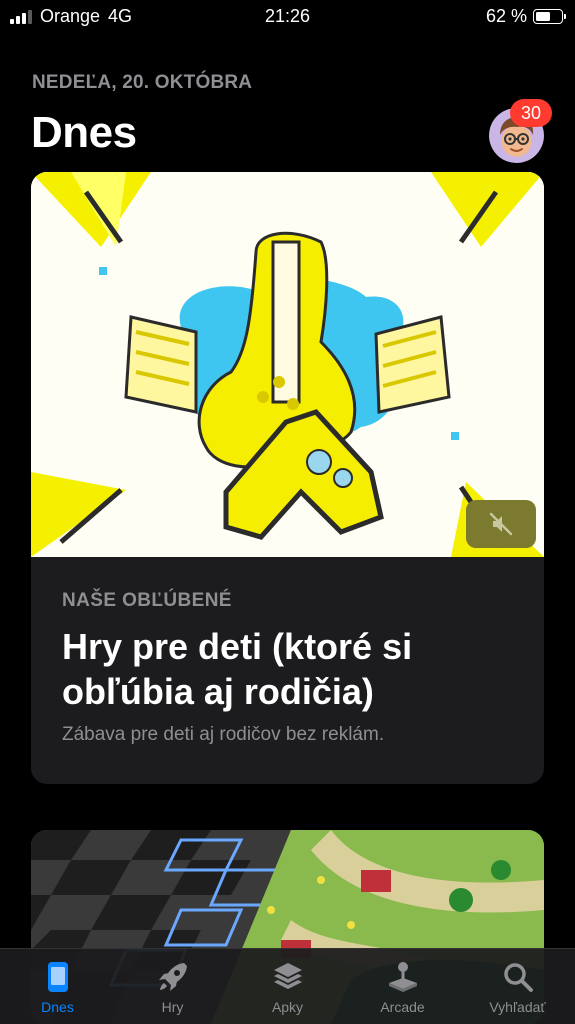  I want to click on tab-apps: Apky, so click(287, 986).